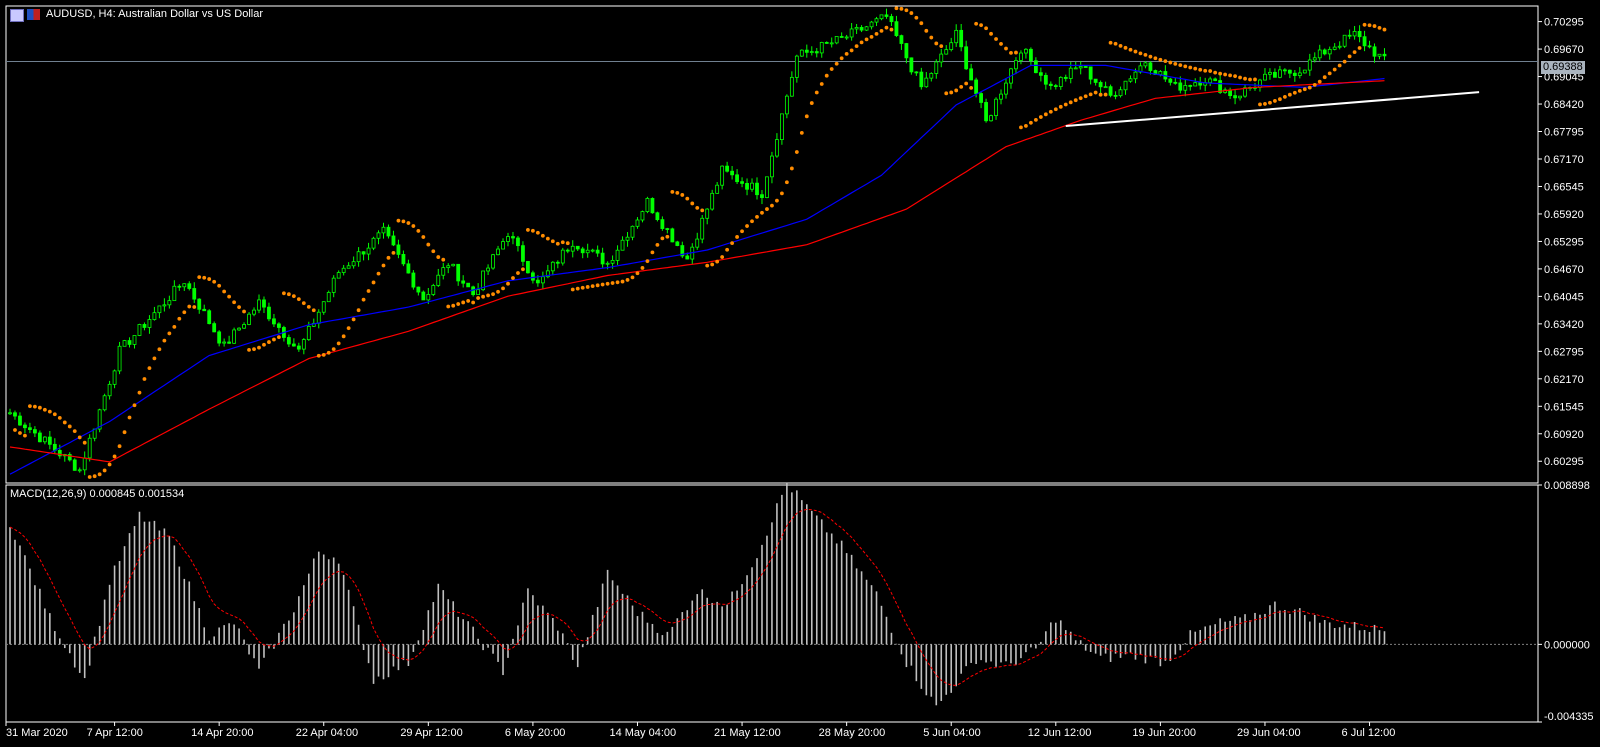 This screenshot has height=747, width=1600. Describe the element at coordinates (431, 733) in the screenshot. I see `time-axis-label: 29 Apr 12:00` at that location.